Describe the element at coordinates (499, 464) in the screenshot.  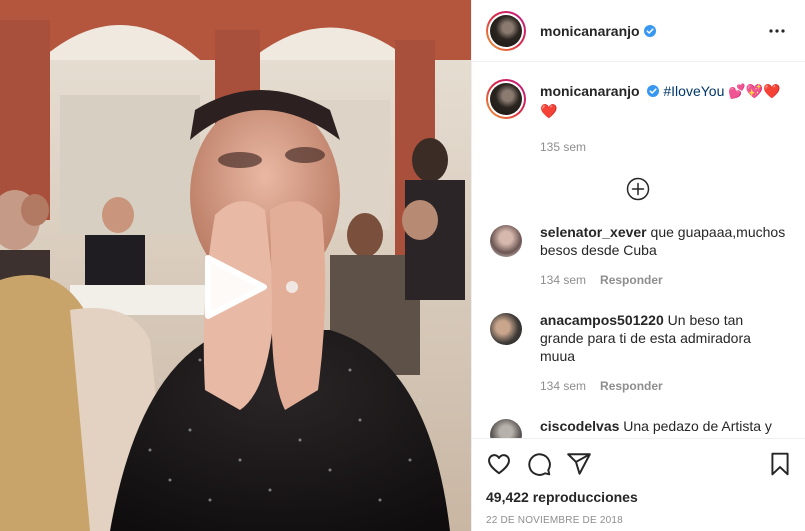
I see `heart-icon` at that location.